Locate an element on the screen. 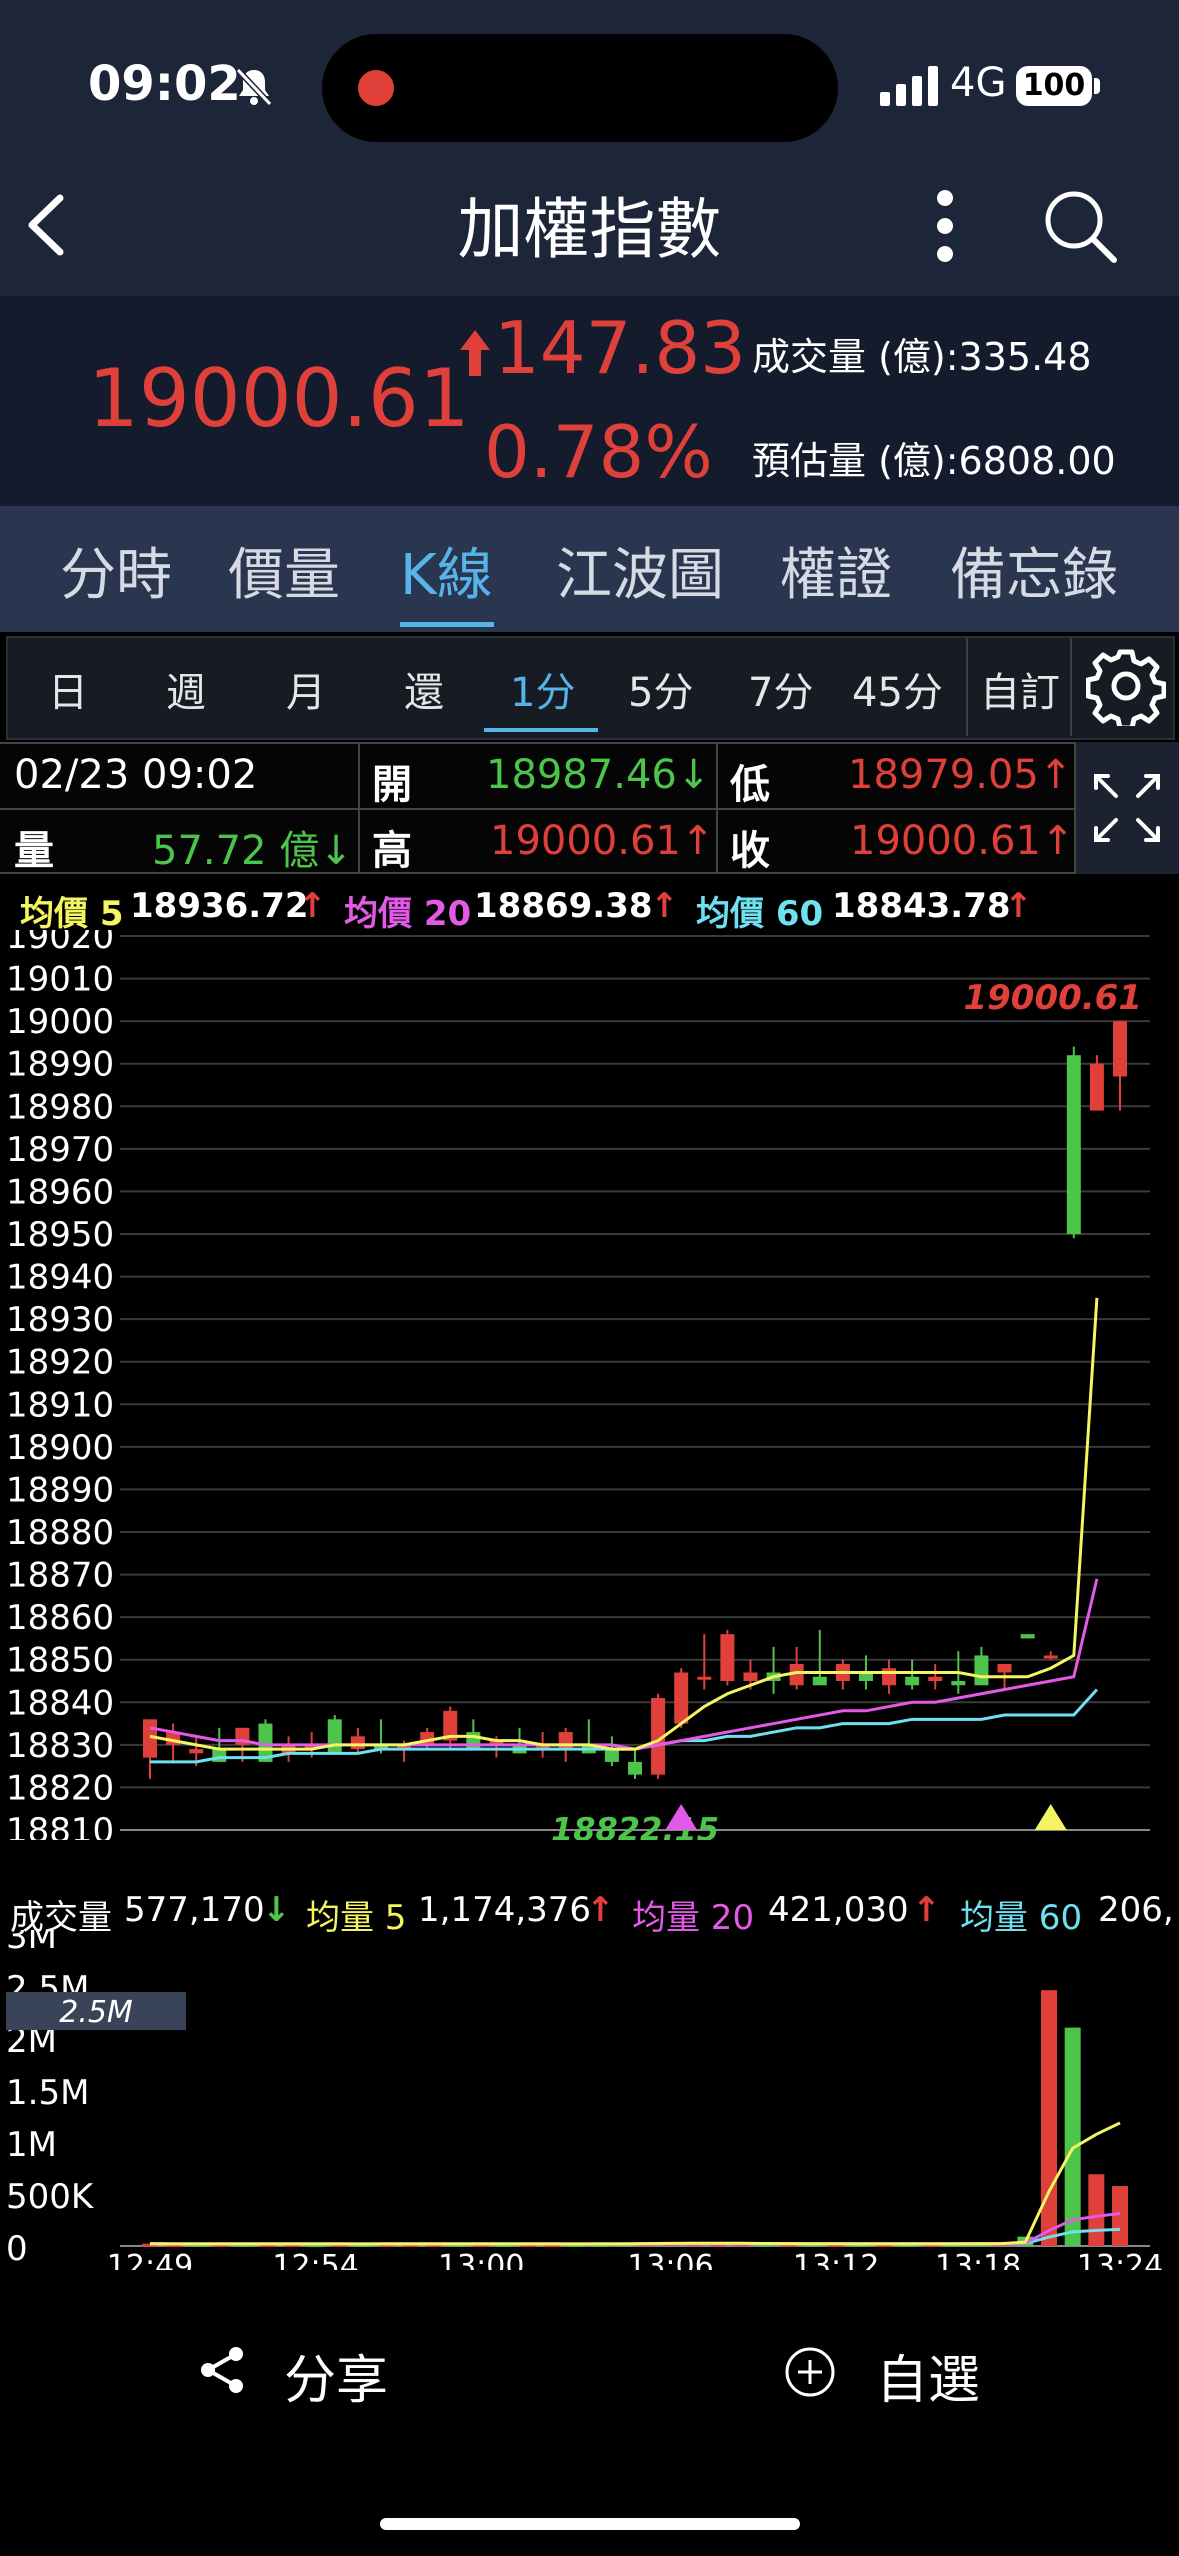 The height and width of the screenshot is (2556, 1179). tab-intraday: 分時 is located at coordinates (116, 570).